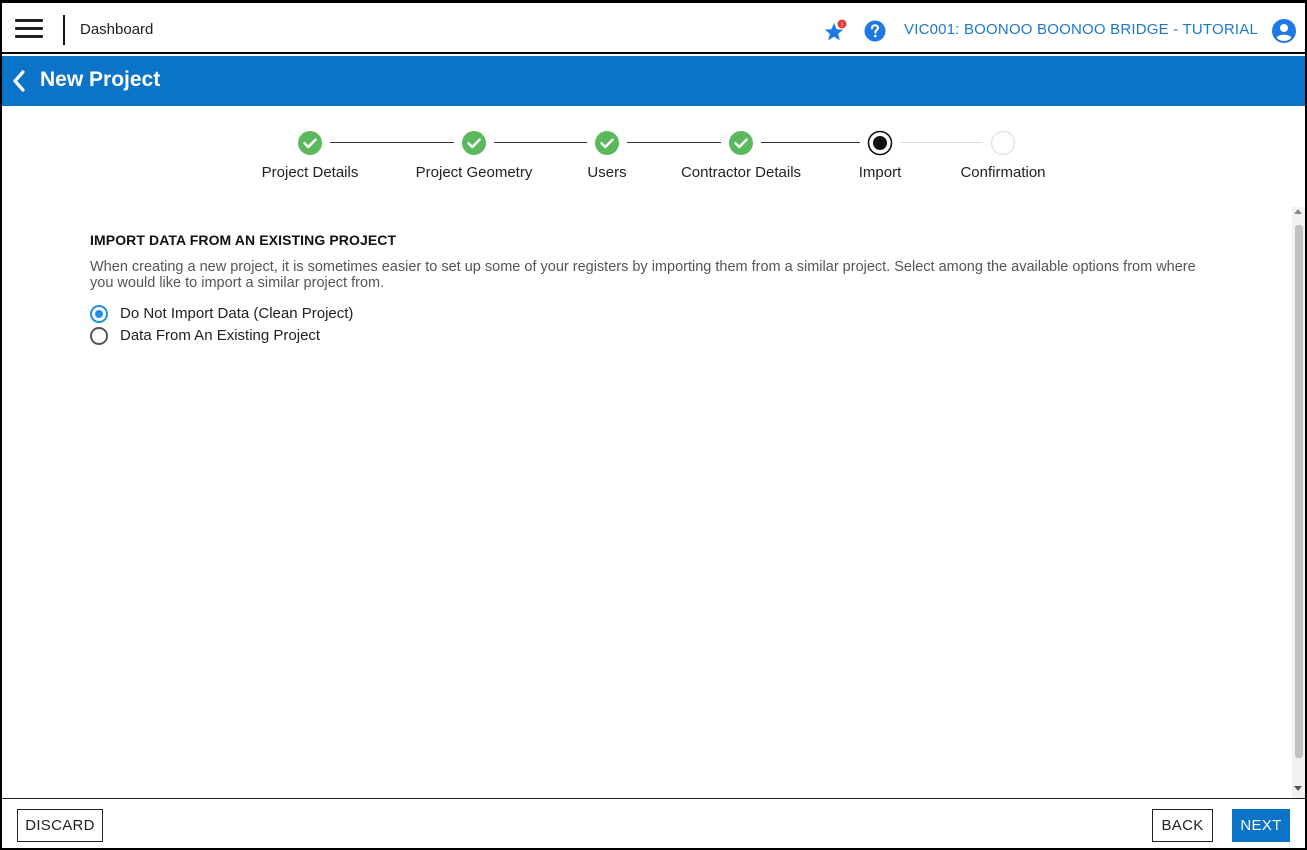 This screenshot has width=1307, height=850. Describe the element at coordinates (1284, 31) in the screenshot. I see `account-icon` at that location.